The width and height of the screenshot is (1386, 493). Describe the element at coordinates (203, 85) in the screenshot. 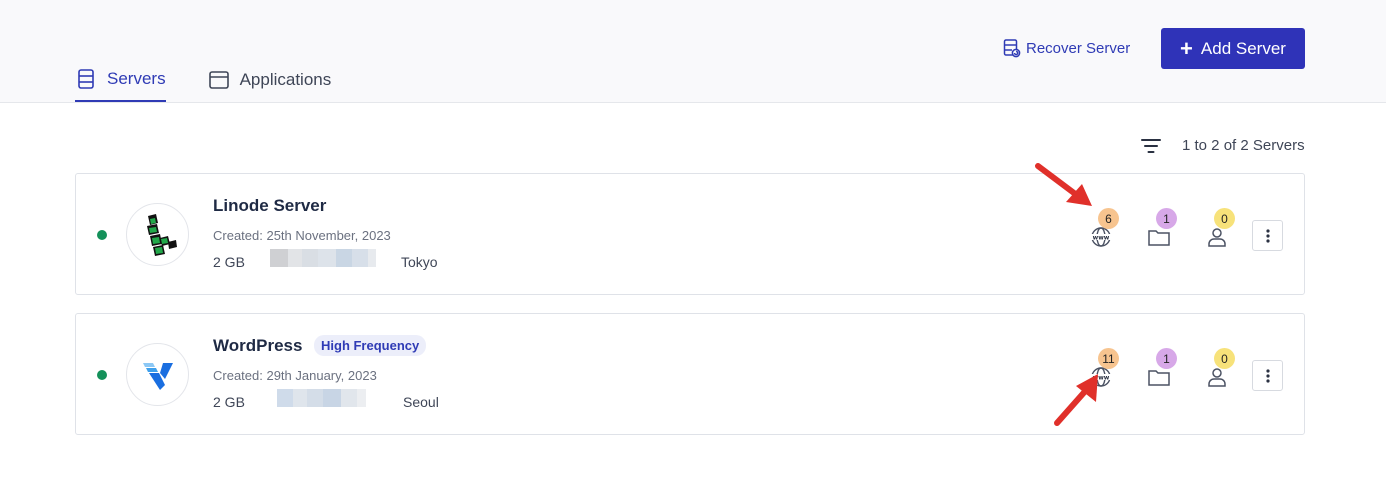

I see `tab-bar: Servers Applications` at that location.